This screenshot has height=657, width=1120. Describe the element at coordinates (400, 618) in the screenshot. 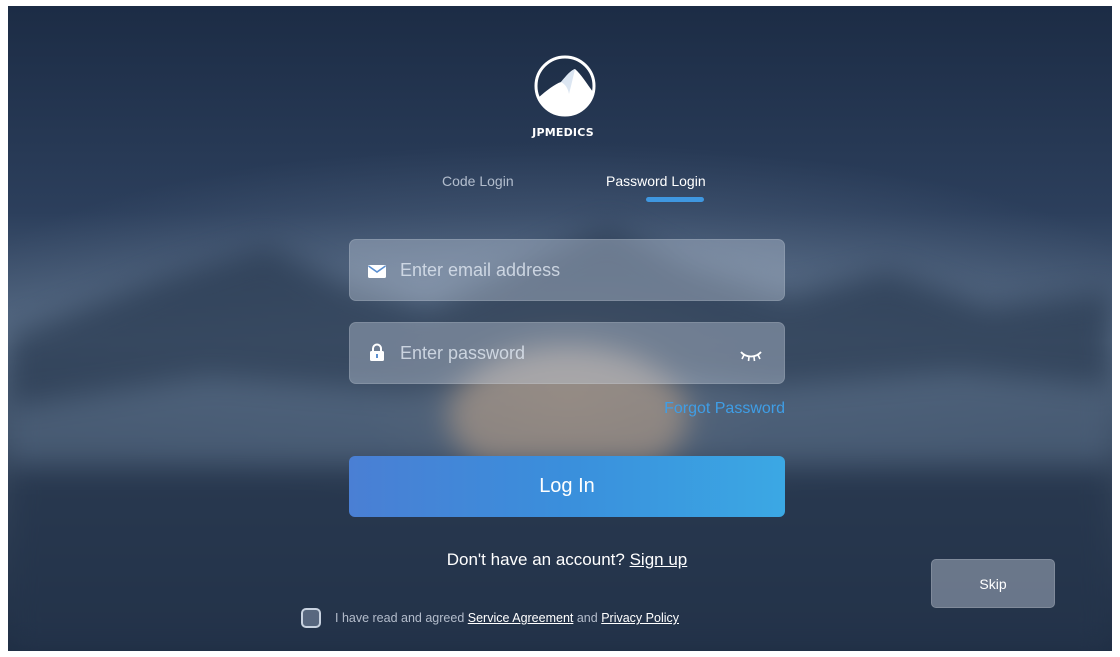

I see `agreement-prefix: I have read and agreed` at that location.